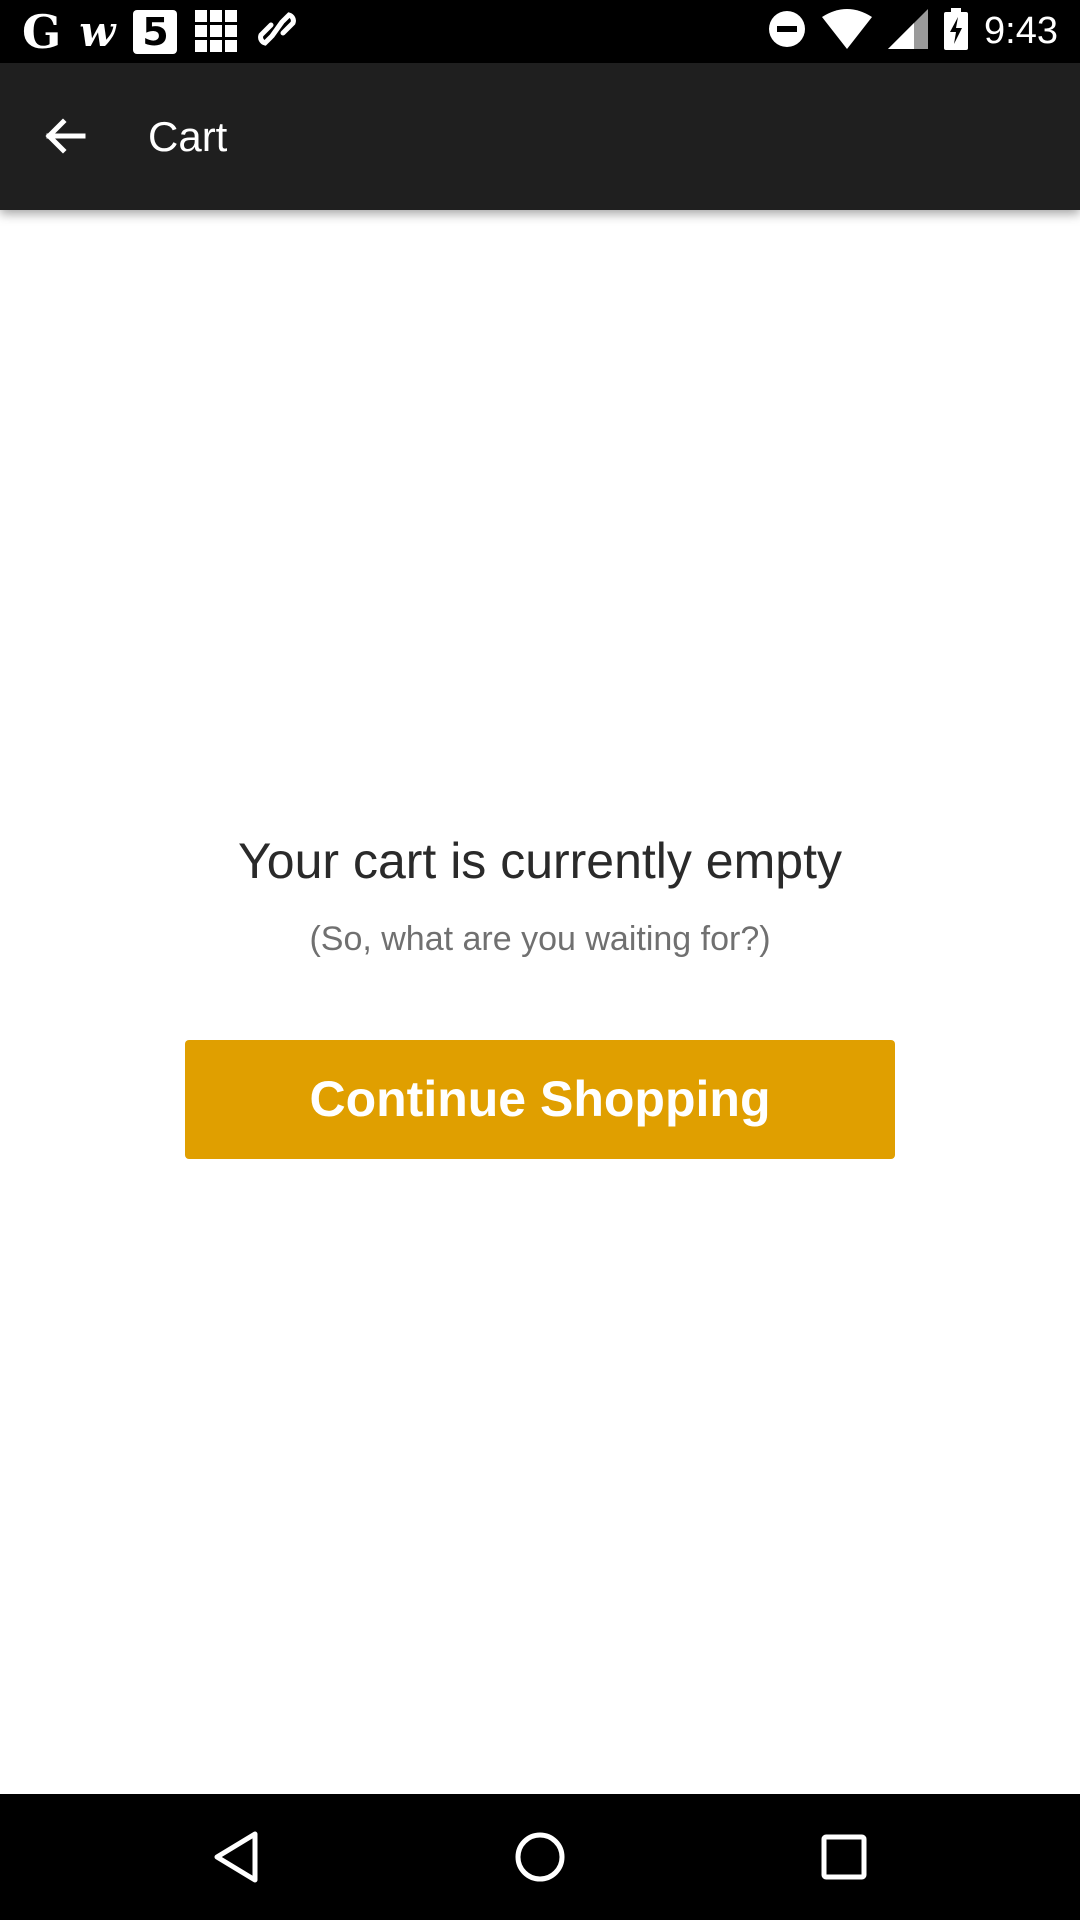 The width and height of the screenshot is (1080, 1920). I want to click on battery-charging-icon, so click(956, 31).